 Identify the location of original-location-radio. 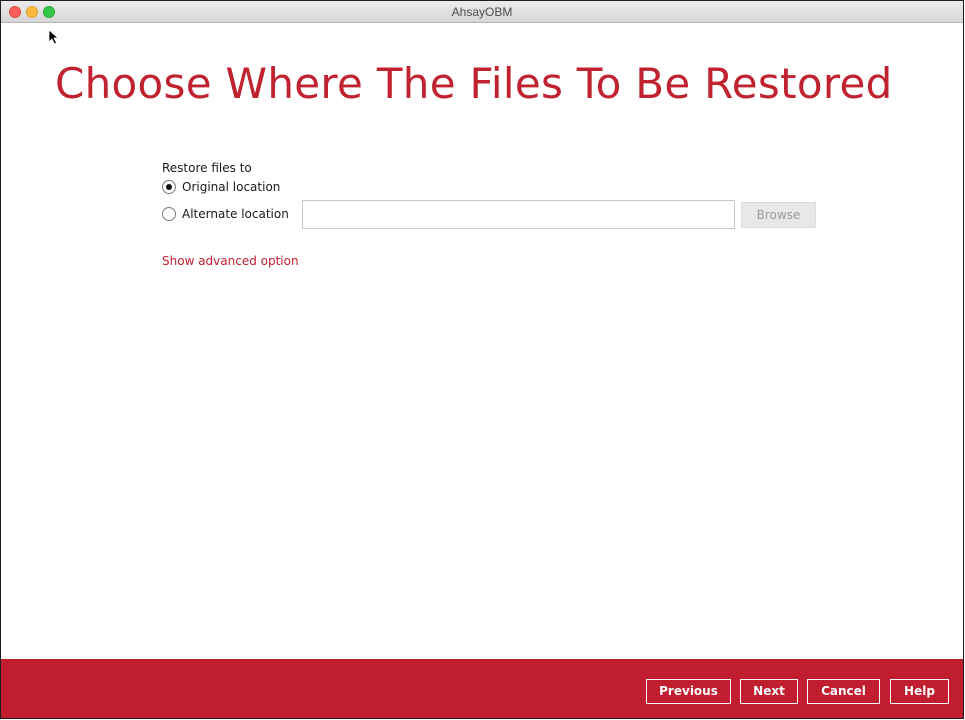
(169, 187).